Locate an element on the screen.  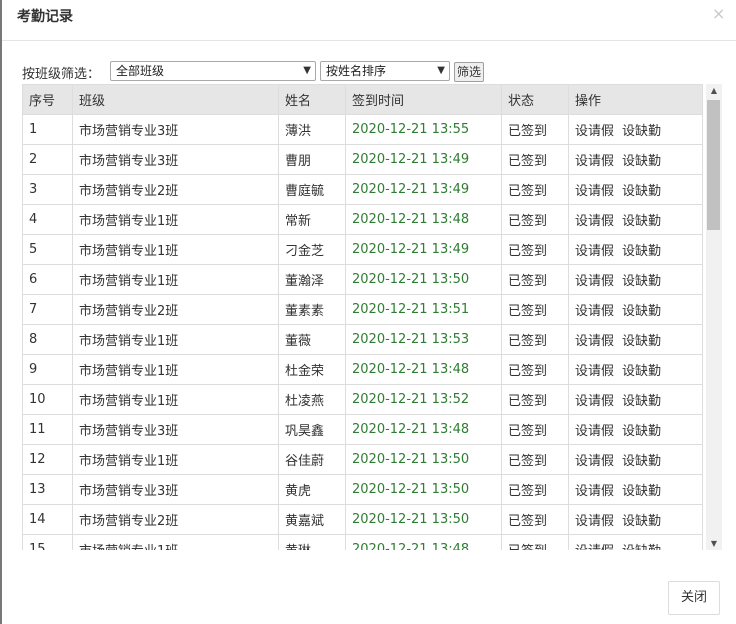
table-row: 10 市场营销专业1班 杜凌燕 2020-12-21 13:52 已签到 设请假 设缺勤 is located at coordinates (362, 399).